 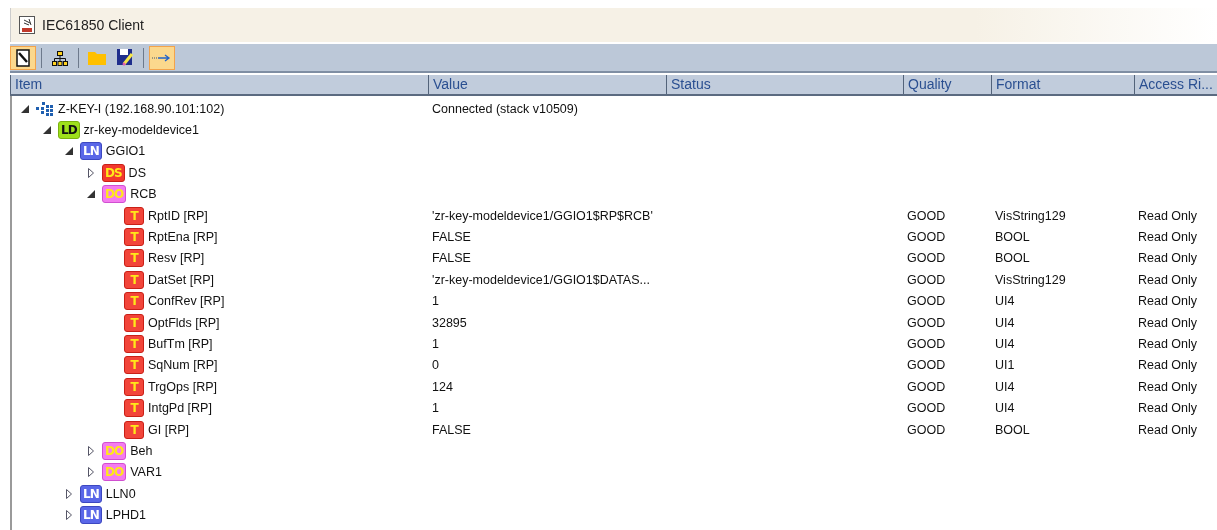 What do you see at coordinates (1062, 84) in the screenshot?
I see `column-header: Format` at bounding box center [1062, 84].